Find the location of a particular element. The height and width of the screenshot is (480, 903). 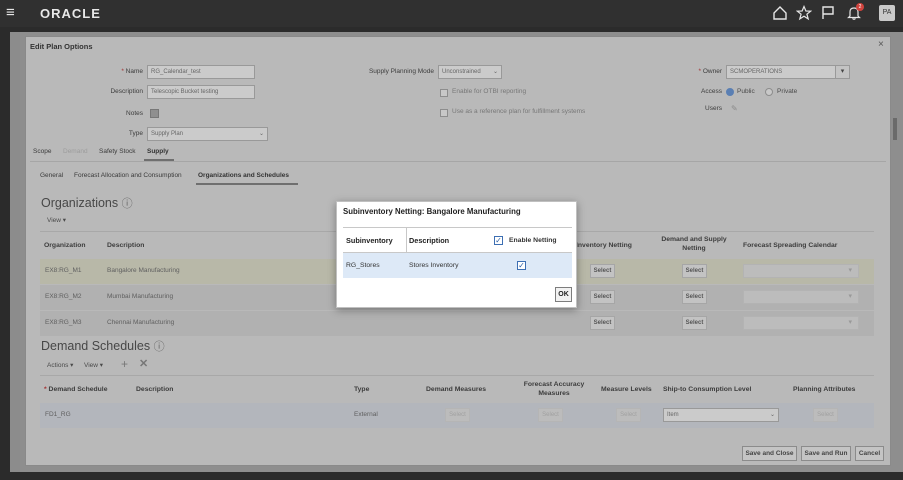

subtab-general: General is located at coordinates (51, 176).